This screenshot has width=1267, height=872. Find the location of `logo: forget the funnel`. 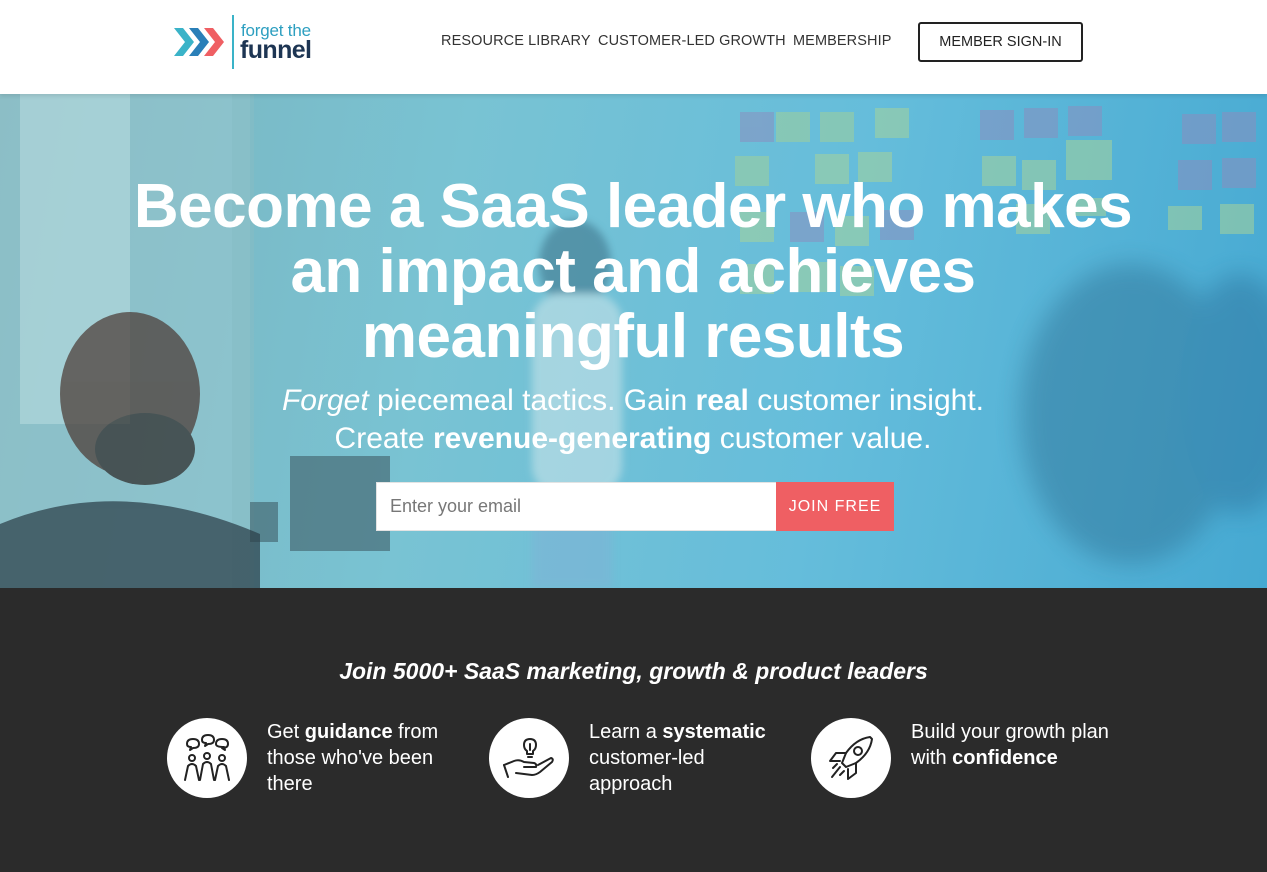

logo: forget the funnel is located at coordinates (254, 42).